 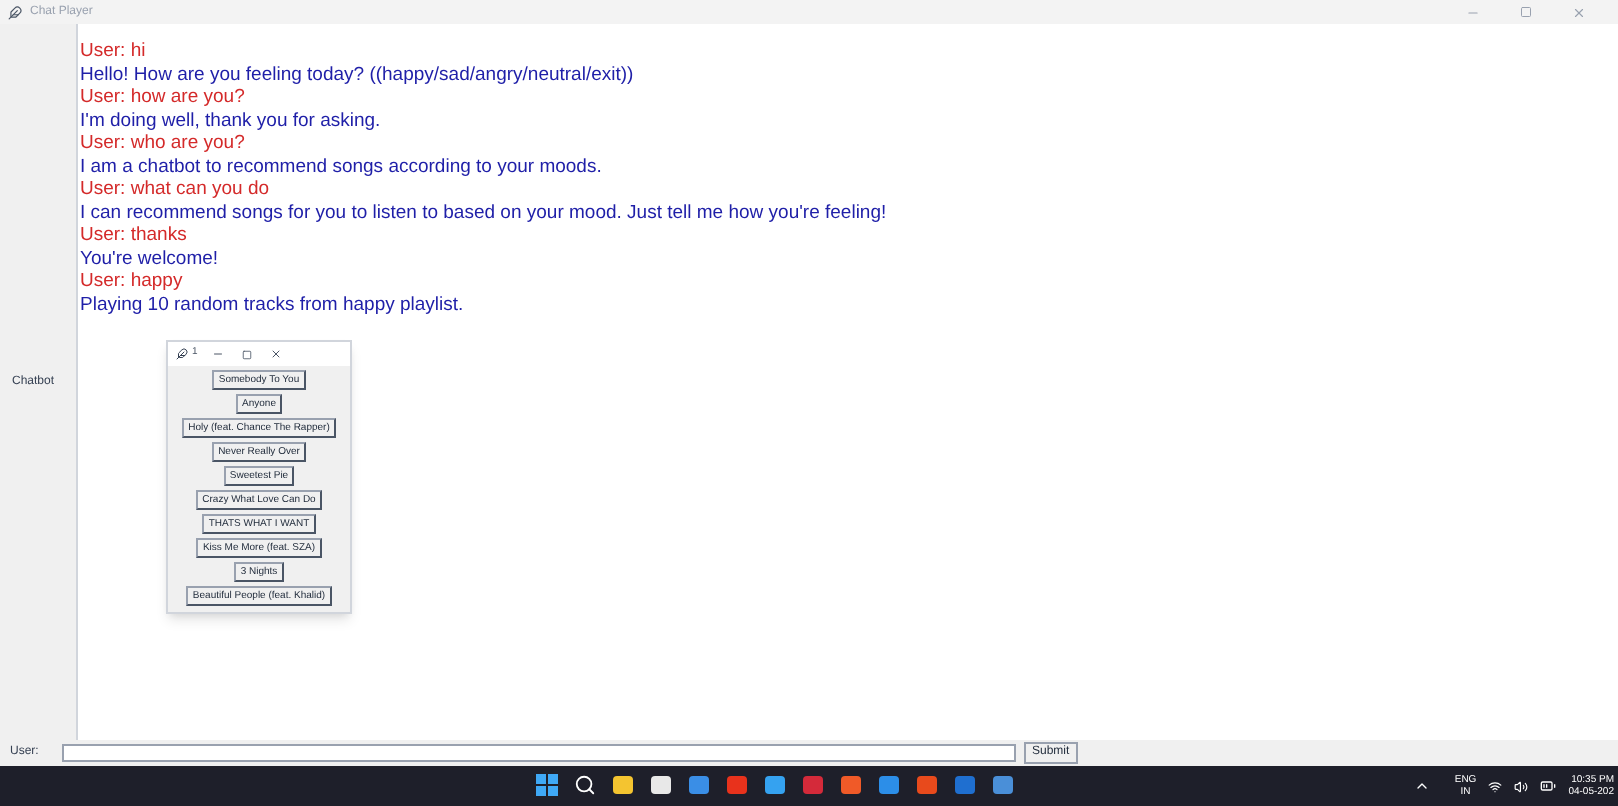 I want to click on message-input, so click(x=539, y=753).